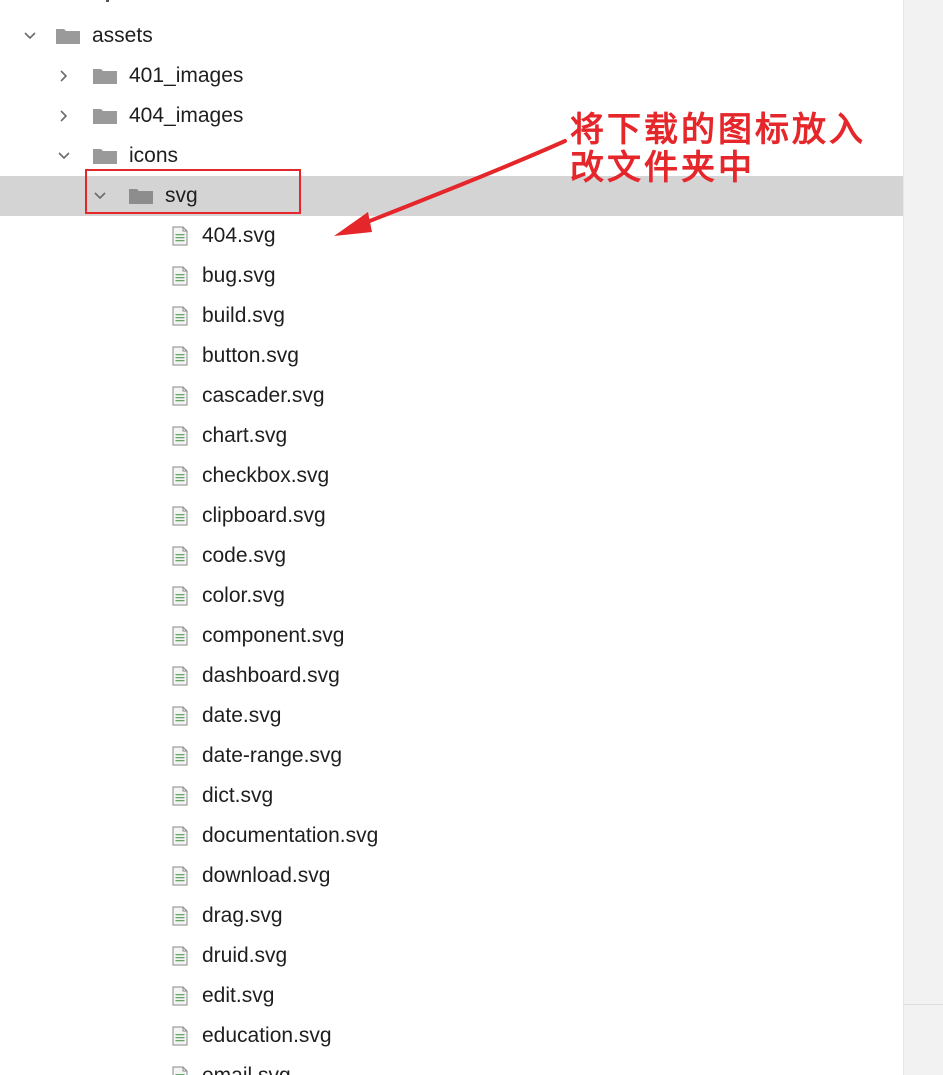  Describe the element at coordinates (271, 675) in the screenshot. I see `file-name: dashboard.svg` at that location.